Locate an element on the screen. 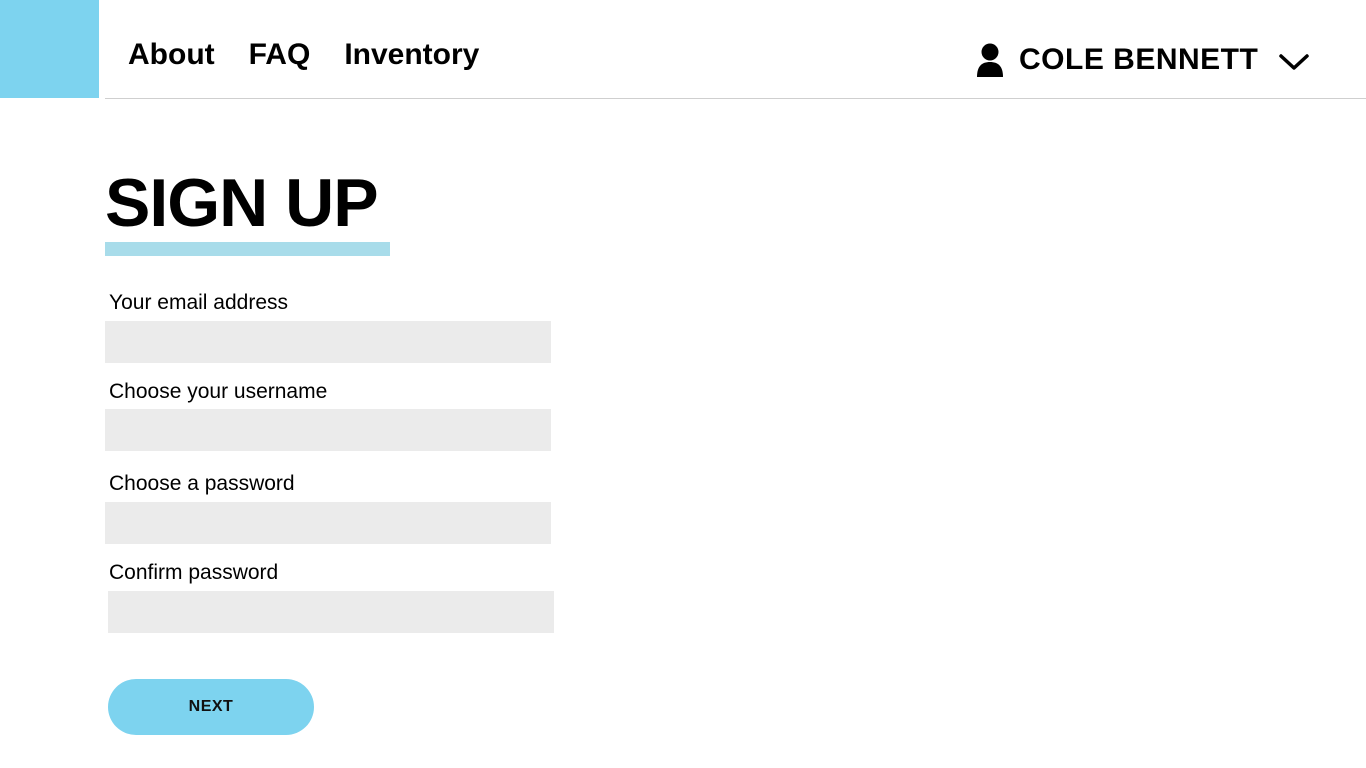 The height and width of the screenshot is (768, 1366). nav-link-about: About is located at coordinates (171, 55).